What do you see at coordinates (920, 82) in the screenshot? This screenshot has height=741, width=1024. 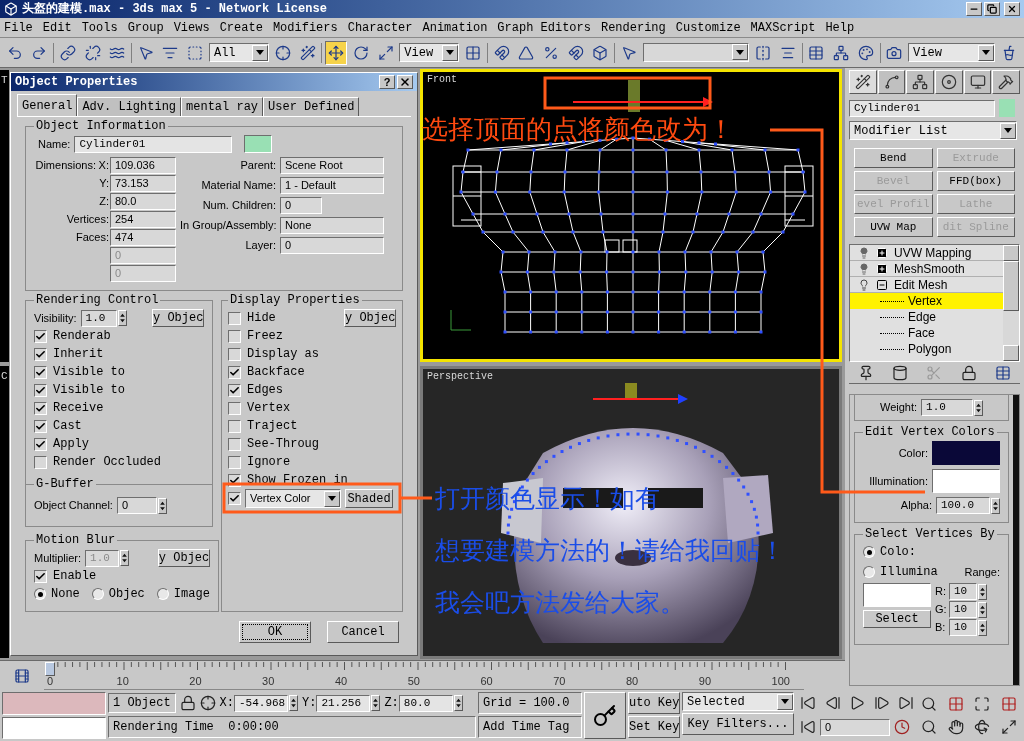 I see `hierarchy-icon` at bounding box center [920, 82].